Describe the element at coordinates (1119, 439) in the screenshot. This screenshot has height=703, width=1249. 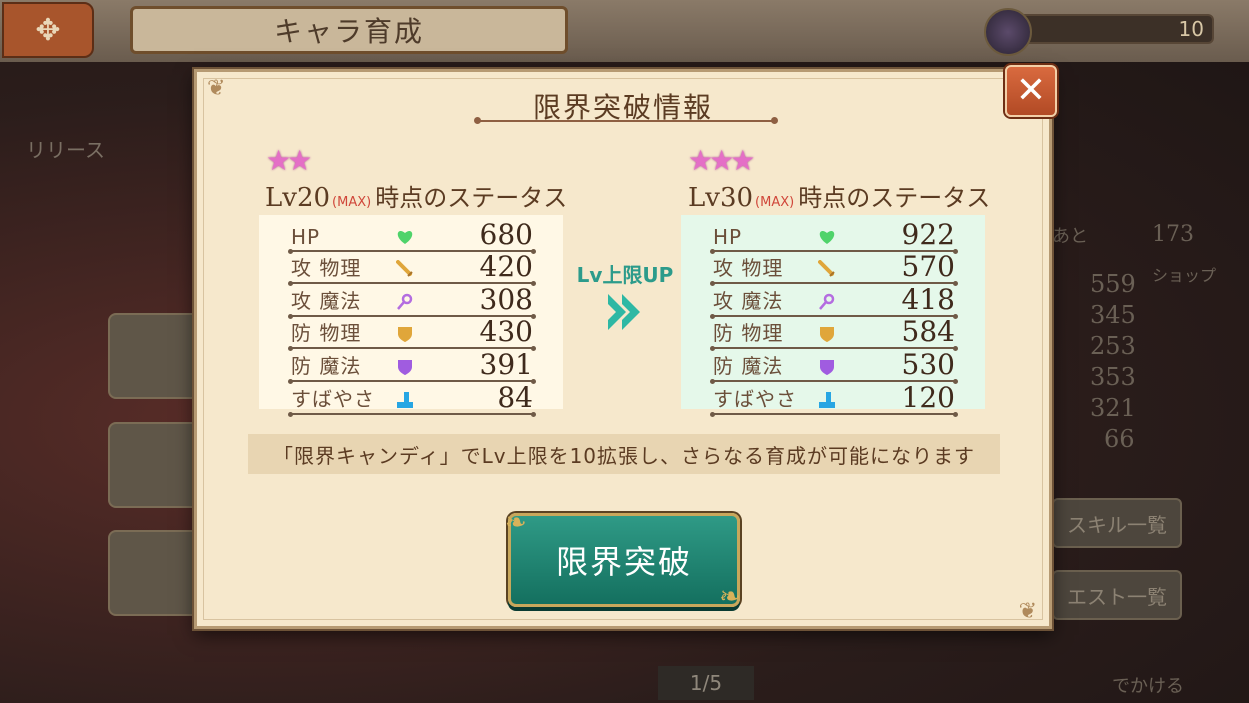
I see `bg-stat: 66` at that location.